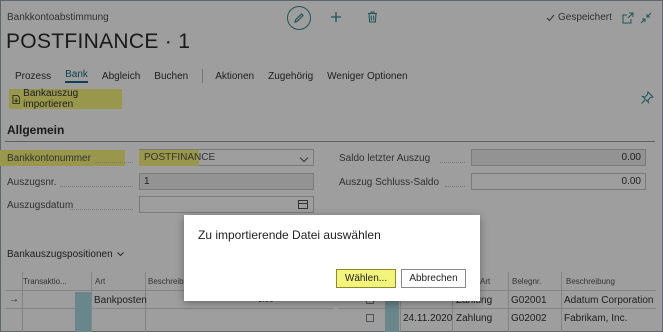  What do you see at coordinates (289, 235) in the screenshot?
I see `dialog-title: Zu importierende Datei auswählen` at bounding box center [289, 235].